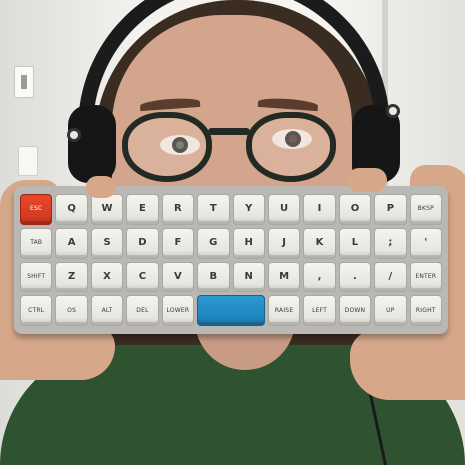 The width and height of the screenshot is (465, 465). What do you see at coordinates (319, 310) in the screenshot?
I see `key-left: LEFT` at bounding box center [319, 310].